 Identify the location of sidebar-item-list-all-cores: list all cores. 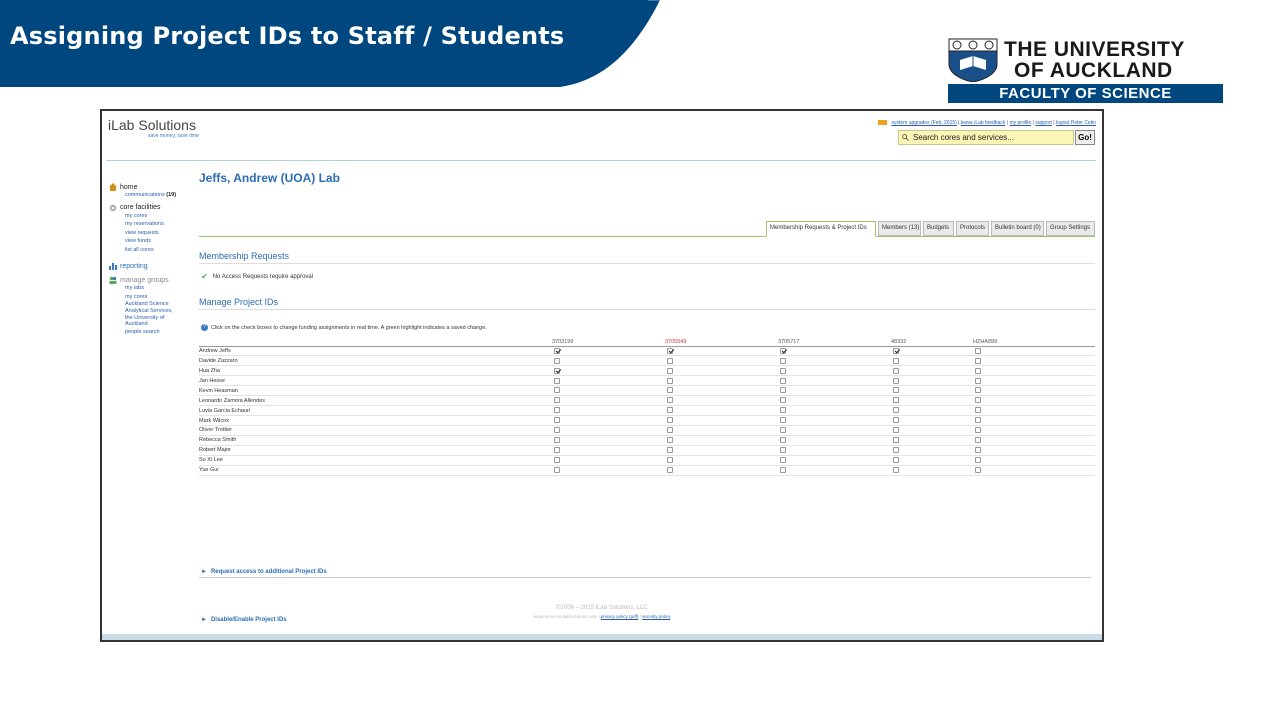
(154, 250).